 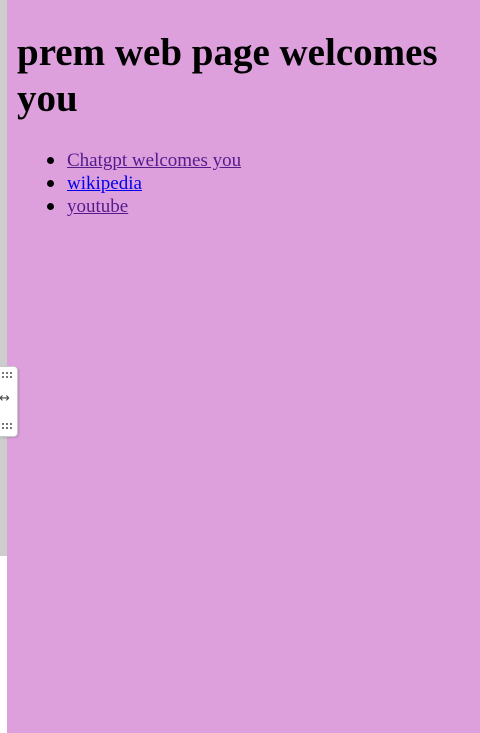 What do you see at coordinates (144, 183) in the screenshot?
I see `list-item: wikipedia` at bounding box center [144, 183].